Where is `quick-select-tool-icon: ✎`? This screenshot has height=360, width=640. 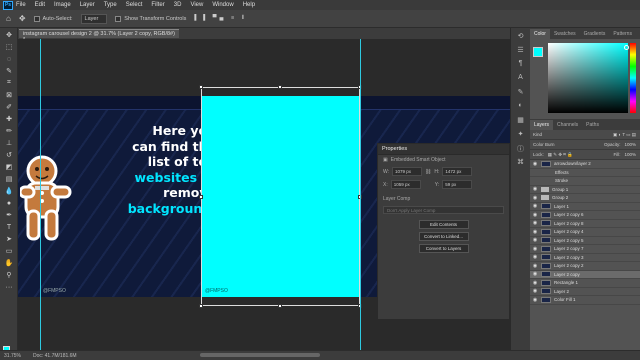
quick-select-tool-icon: ✎ is located at coordinates (9, 71).